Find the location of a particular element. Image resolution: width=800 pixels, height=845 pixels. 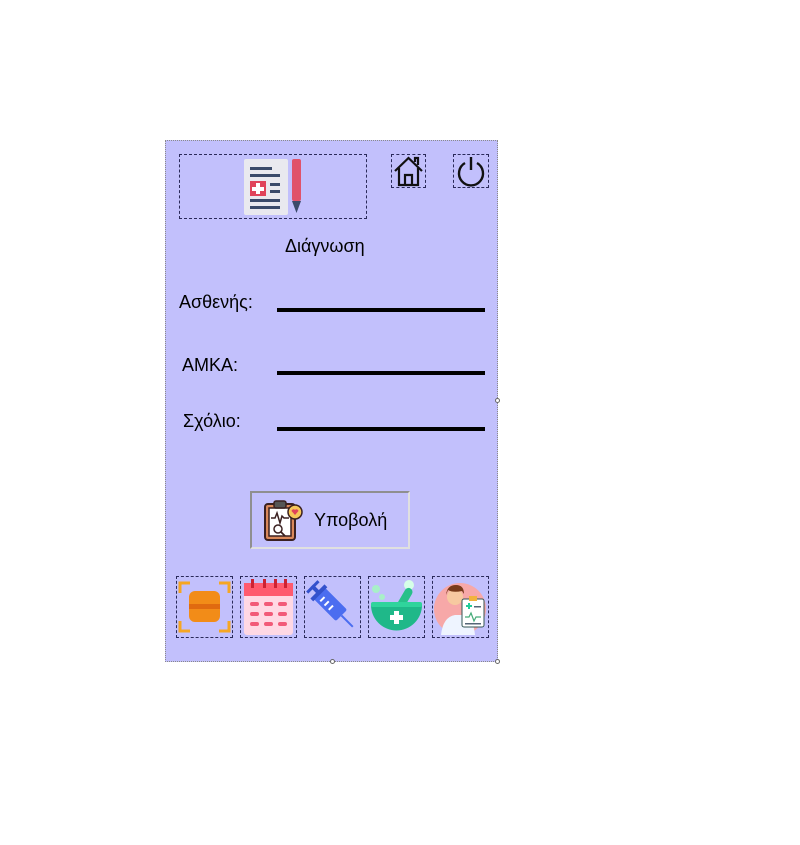

mortar-pestle-icon is located at coordinates (396, 605).